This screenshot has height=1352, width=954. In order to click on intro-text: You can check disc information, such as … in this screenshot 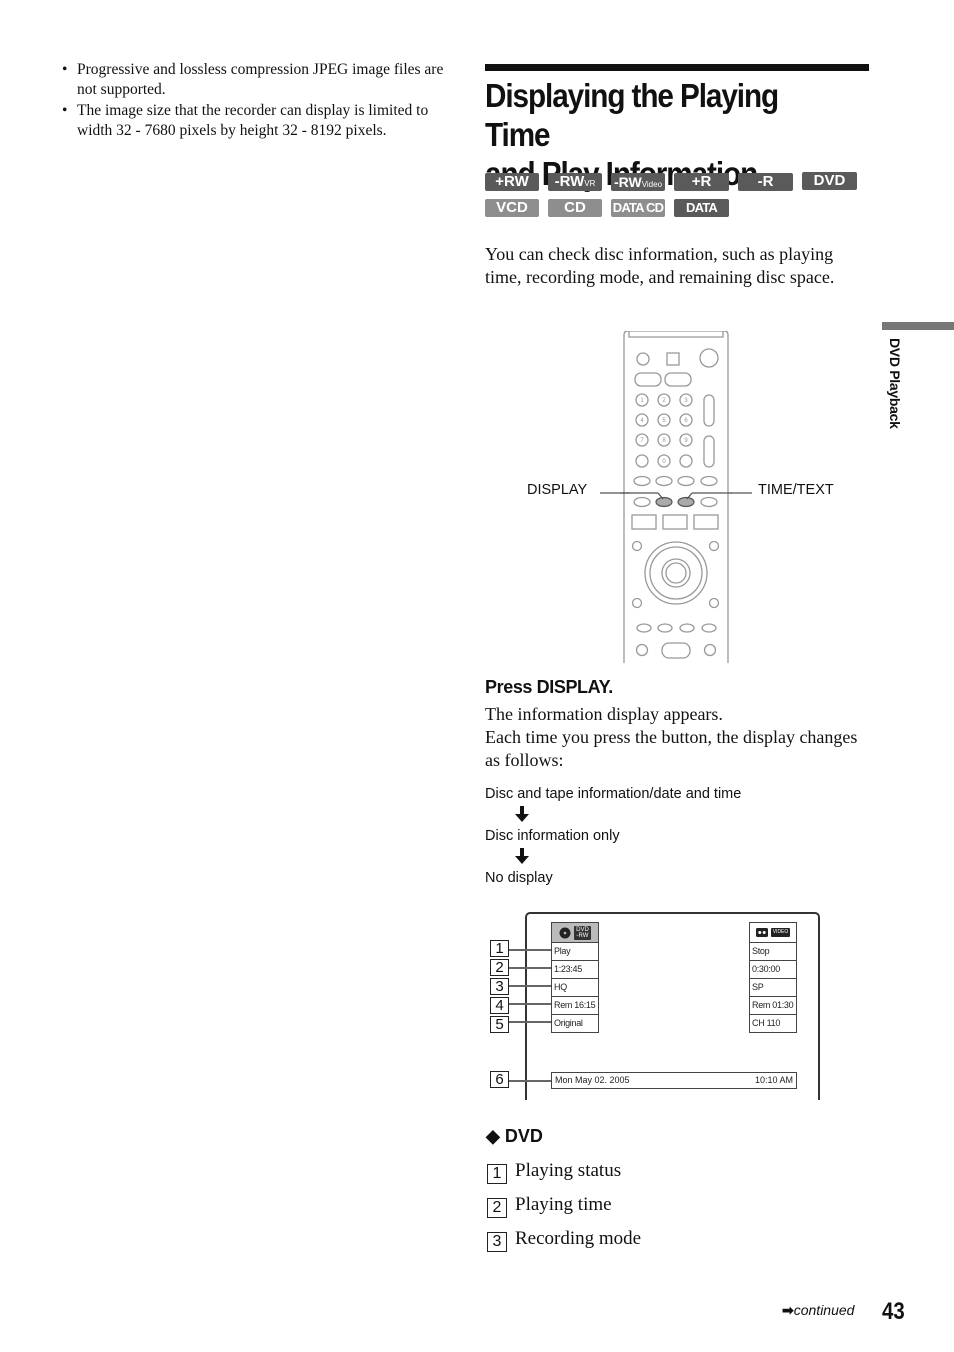, I will do `click(660, 265)`.